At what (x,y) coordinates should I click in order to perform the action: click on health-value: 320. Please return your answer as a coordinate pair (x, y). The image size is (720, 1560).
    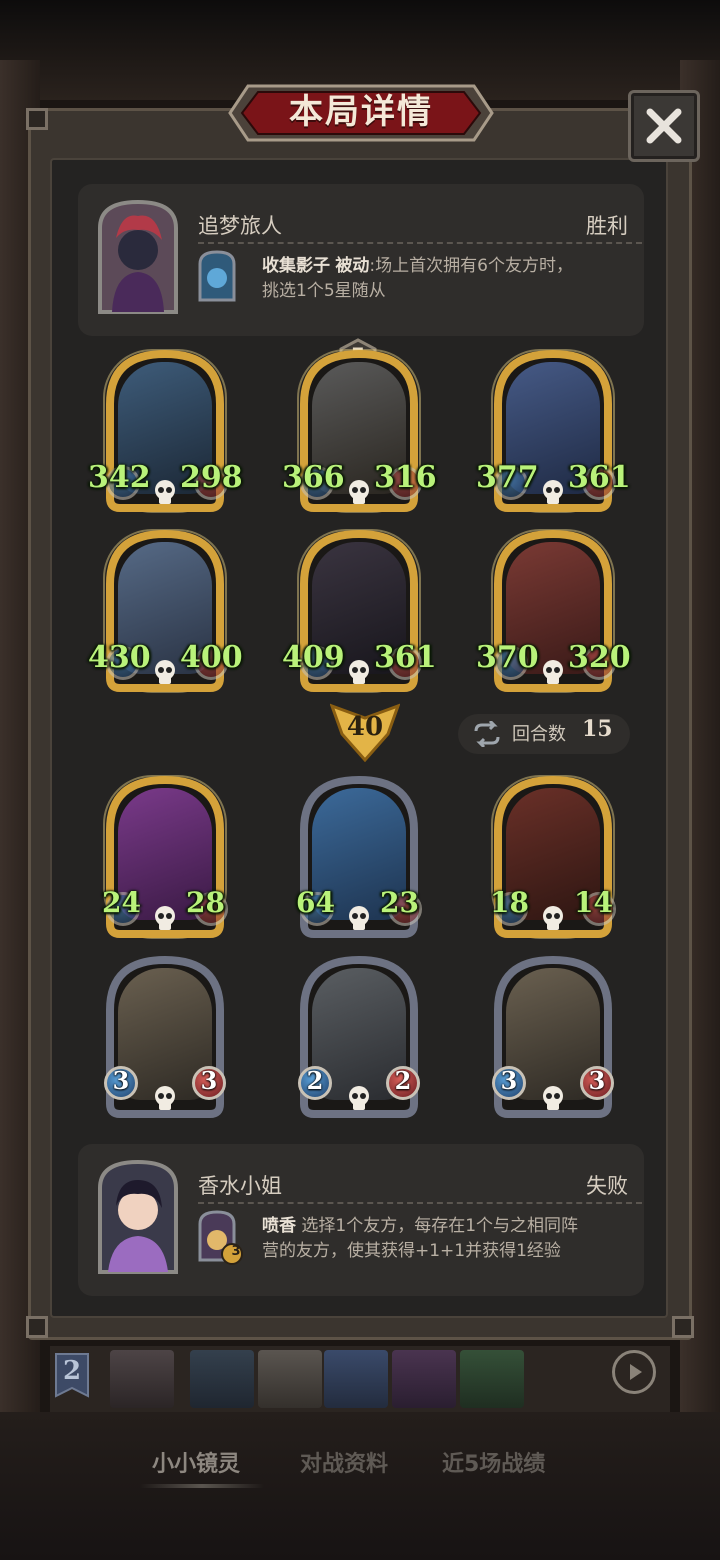
    Looking at the image, I should click on (599, 657).